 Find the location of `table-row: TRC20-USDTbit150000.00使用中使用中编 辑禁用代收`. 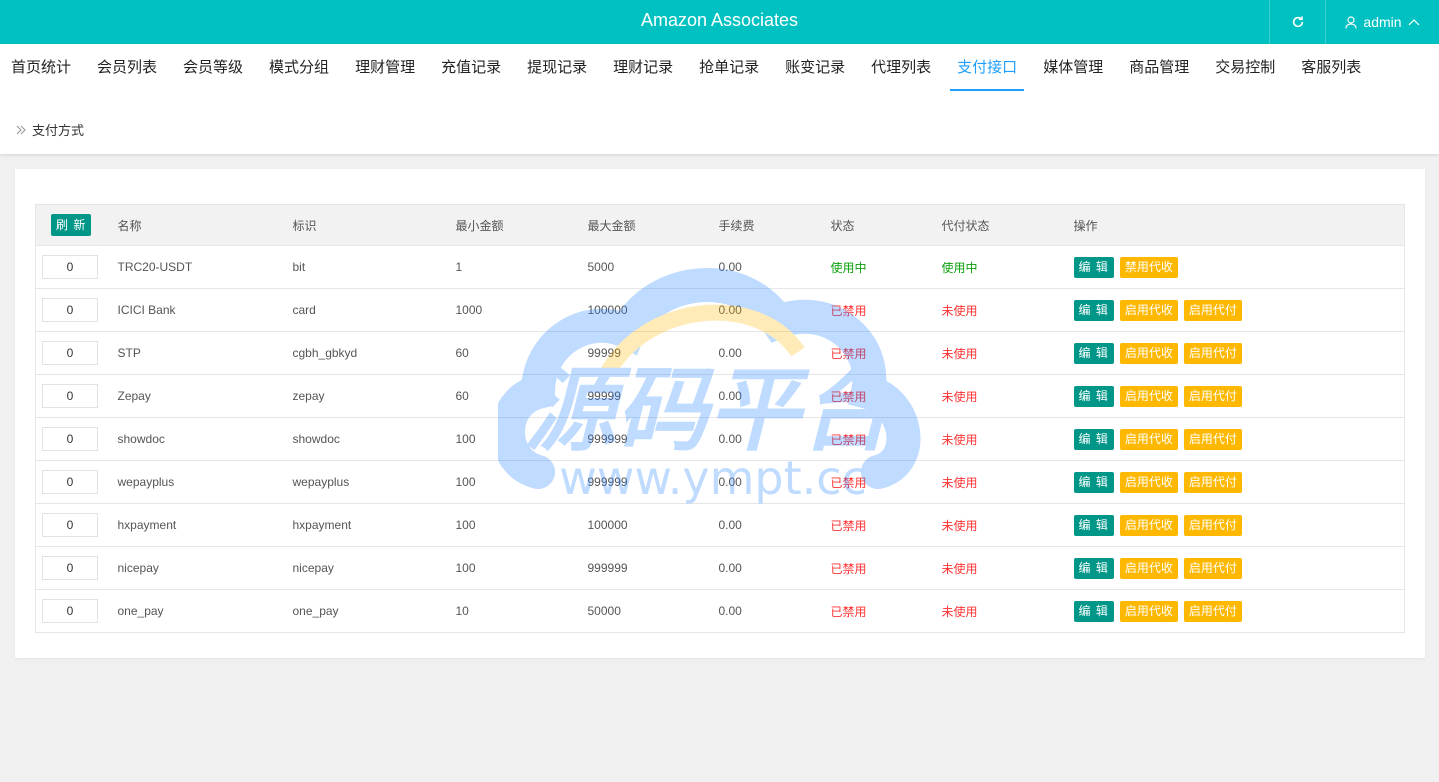

table-row: TRC20-USDTbit150000.00使用中使用中编 辑禁用代收 is located at coordinates (720, 267).